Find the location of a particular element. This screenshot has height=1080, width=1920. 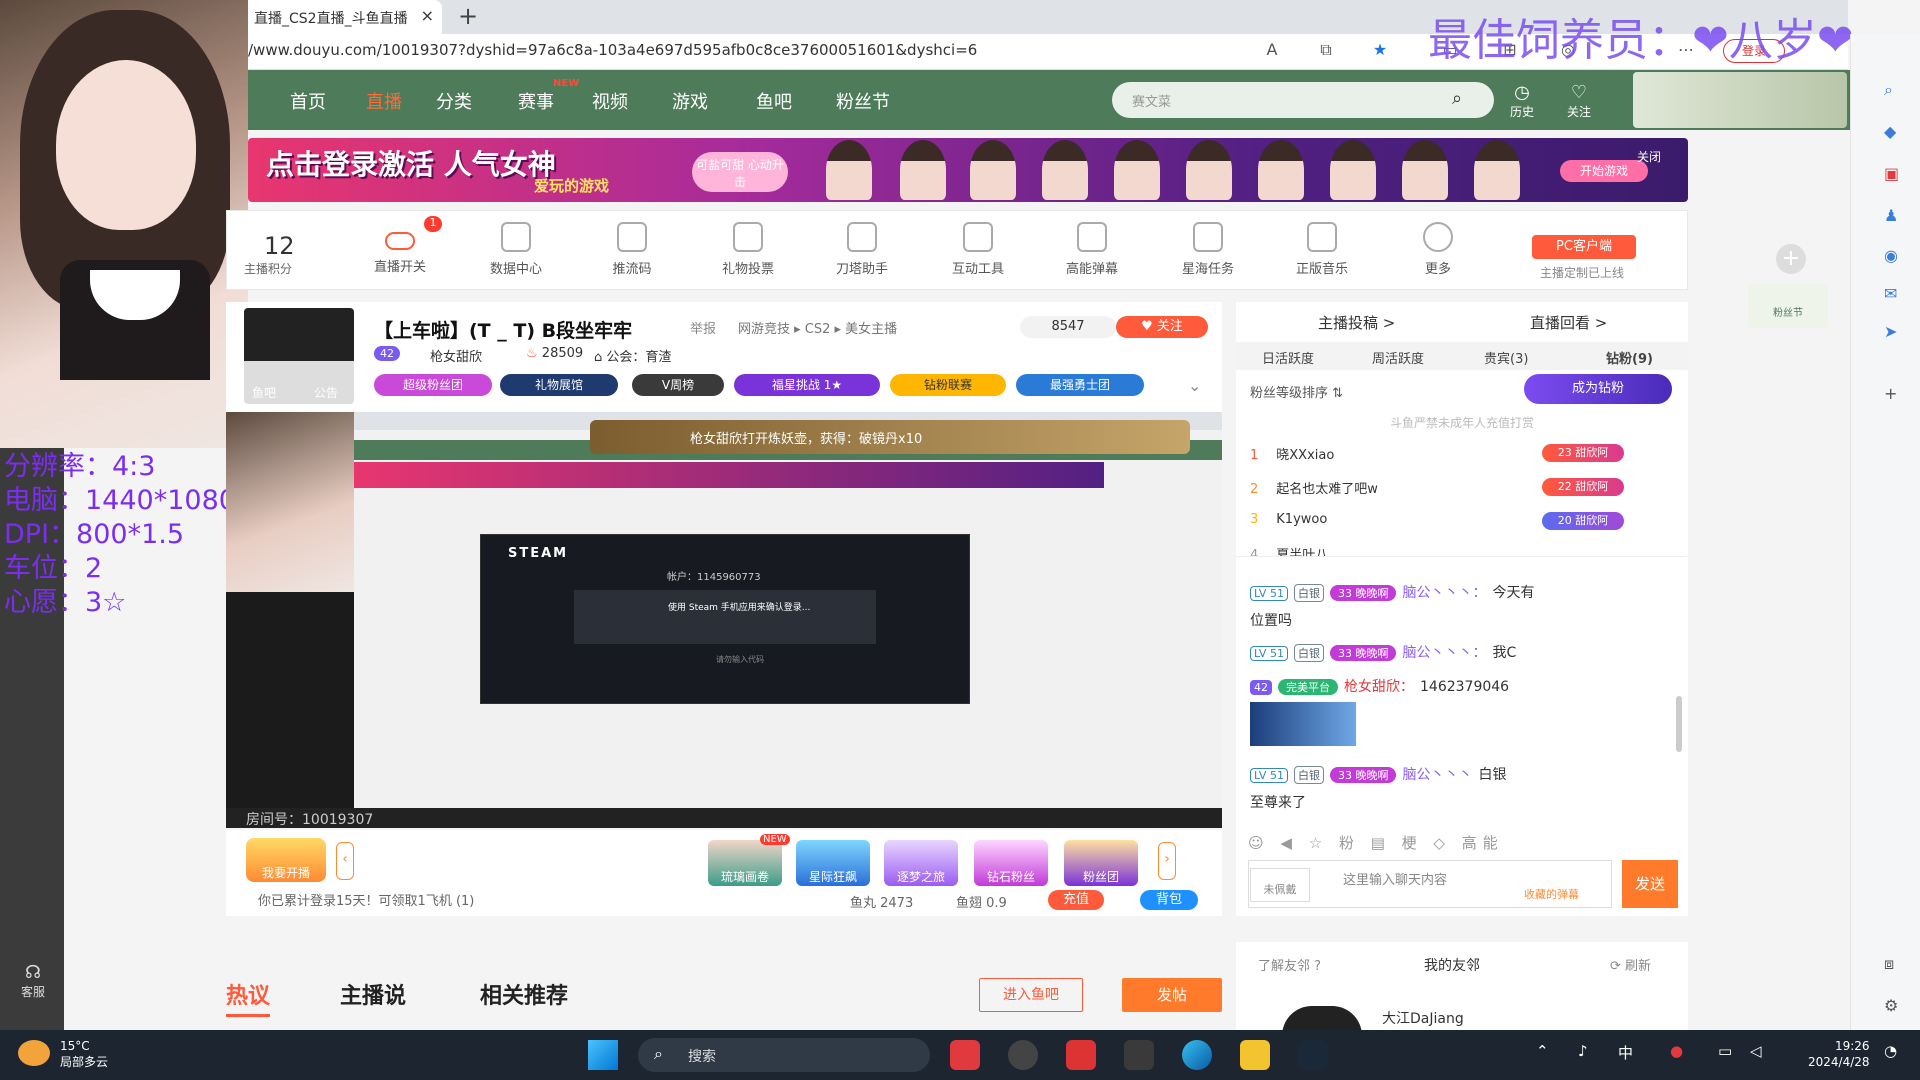

tool-data-center: 数据中心 is located at coordinates (516, 249).